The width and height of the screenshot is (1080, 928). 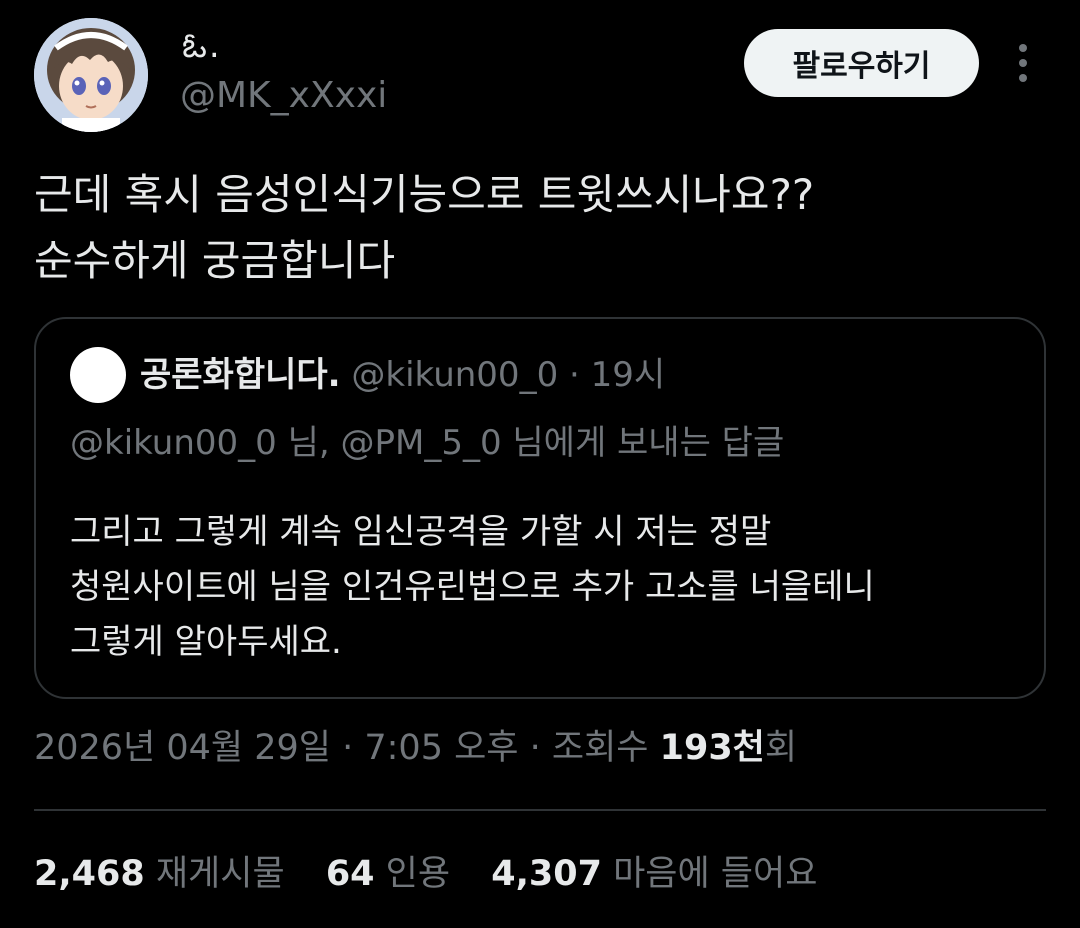 What do you see at coordinates (539, 228) in the screenshot?
I see `tweet-text: 근데 혹시 음성인식기능으로 트윗쓰시나요?? 순수하게 궁금합니다` at bounding box center [539, 228].